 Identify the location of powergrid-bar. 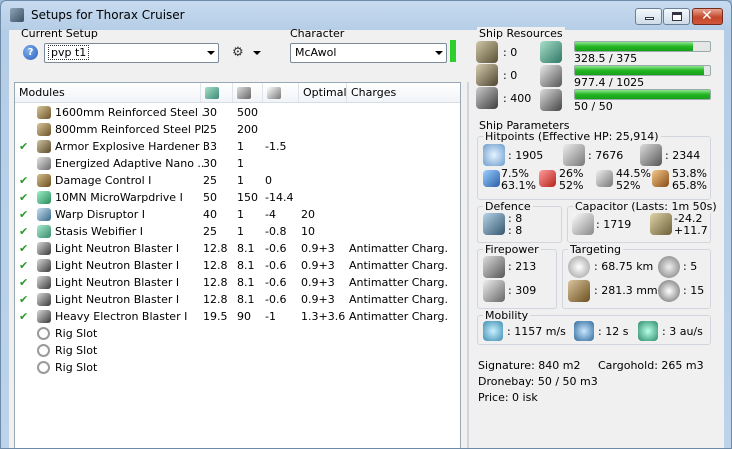
(642, 70).